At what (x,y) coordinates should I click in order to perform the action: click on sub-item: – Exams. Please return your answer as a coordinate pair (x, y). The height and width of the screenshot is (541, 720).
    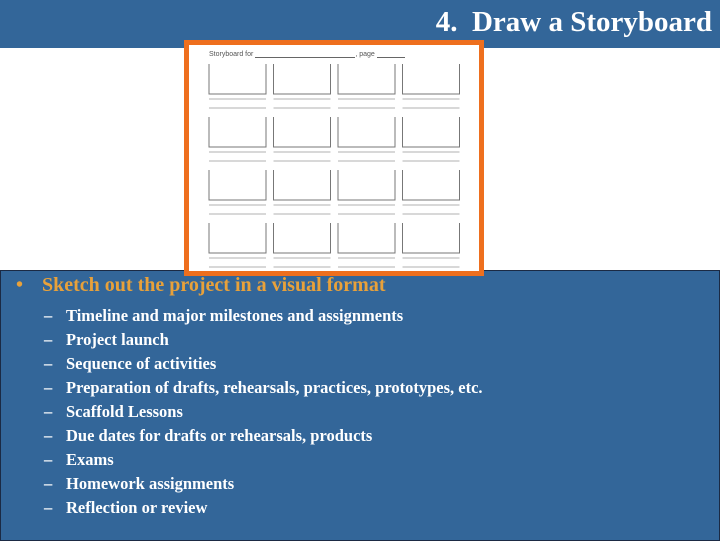
    Looking at the image, I should click on (79, 460).